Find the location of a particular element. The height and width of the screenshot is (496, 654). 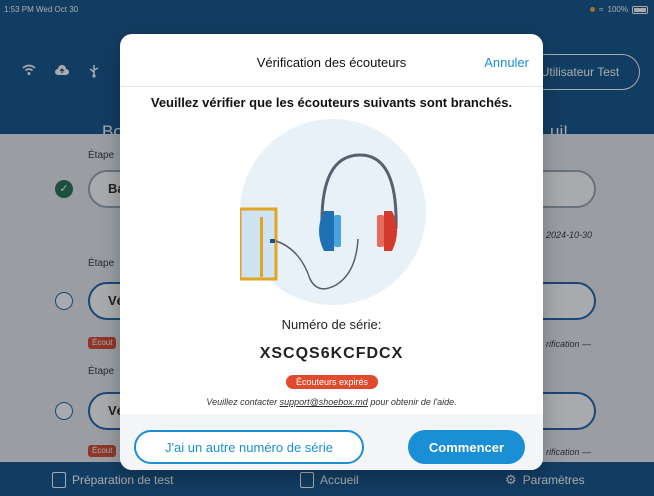

serial-label: Numéro de série: is located at coordinates (331, 324).